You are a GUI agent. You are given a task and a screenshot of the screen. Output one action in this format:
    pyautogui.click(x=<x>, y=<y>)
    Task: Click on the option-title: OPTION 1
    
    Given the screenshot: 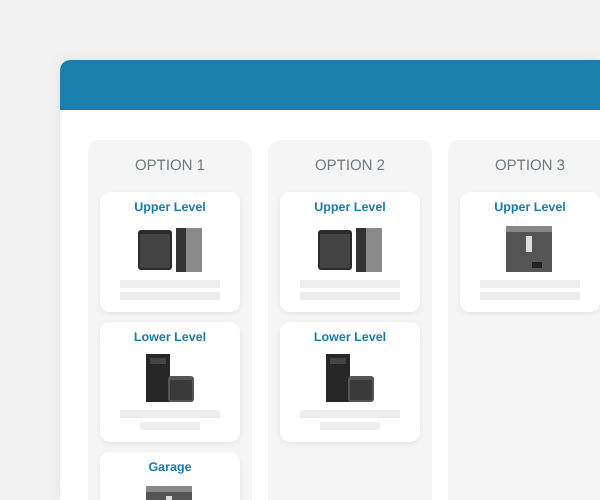 What is the action you would take?
    pyautogui.click(x=170, y=166)
    